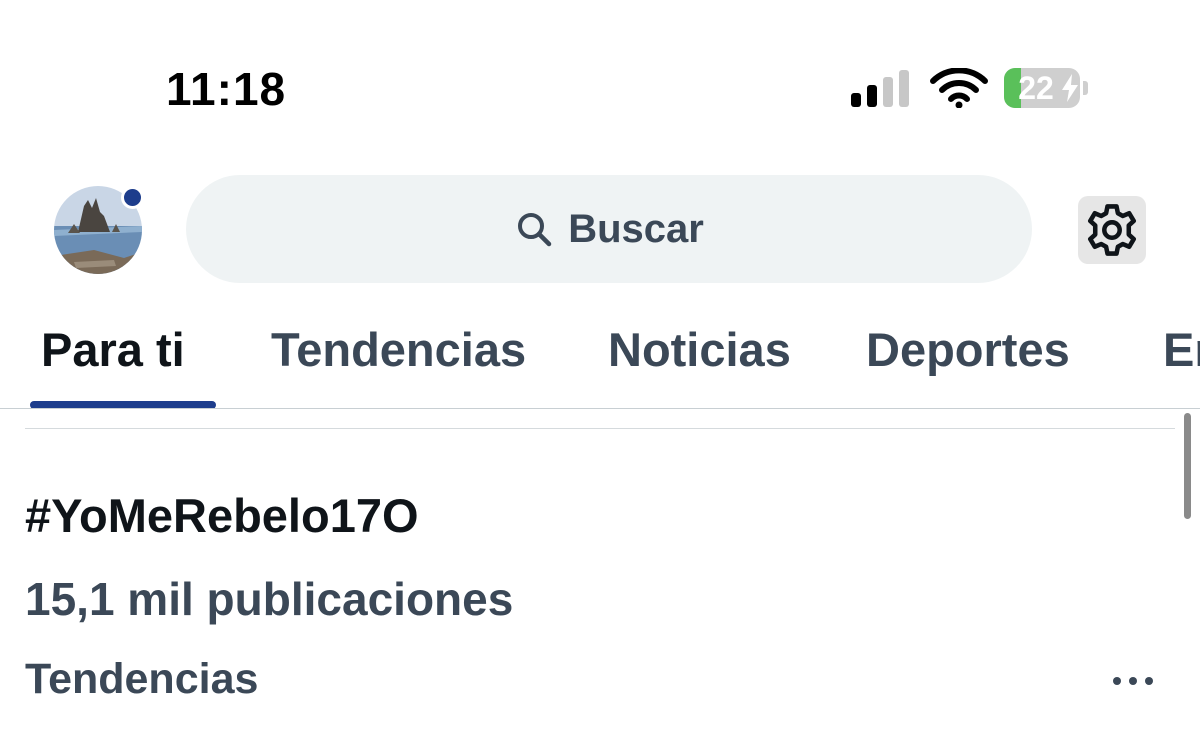  I want to click on tab-noticias: Noticias, so click(699, 350).